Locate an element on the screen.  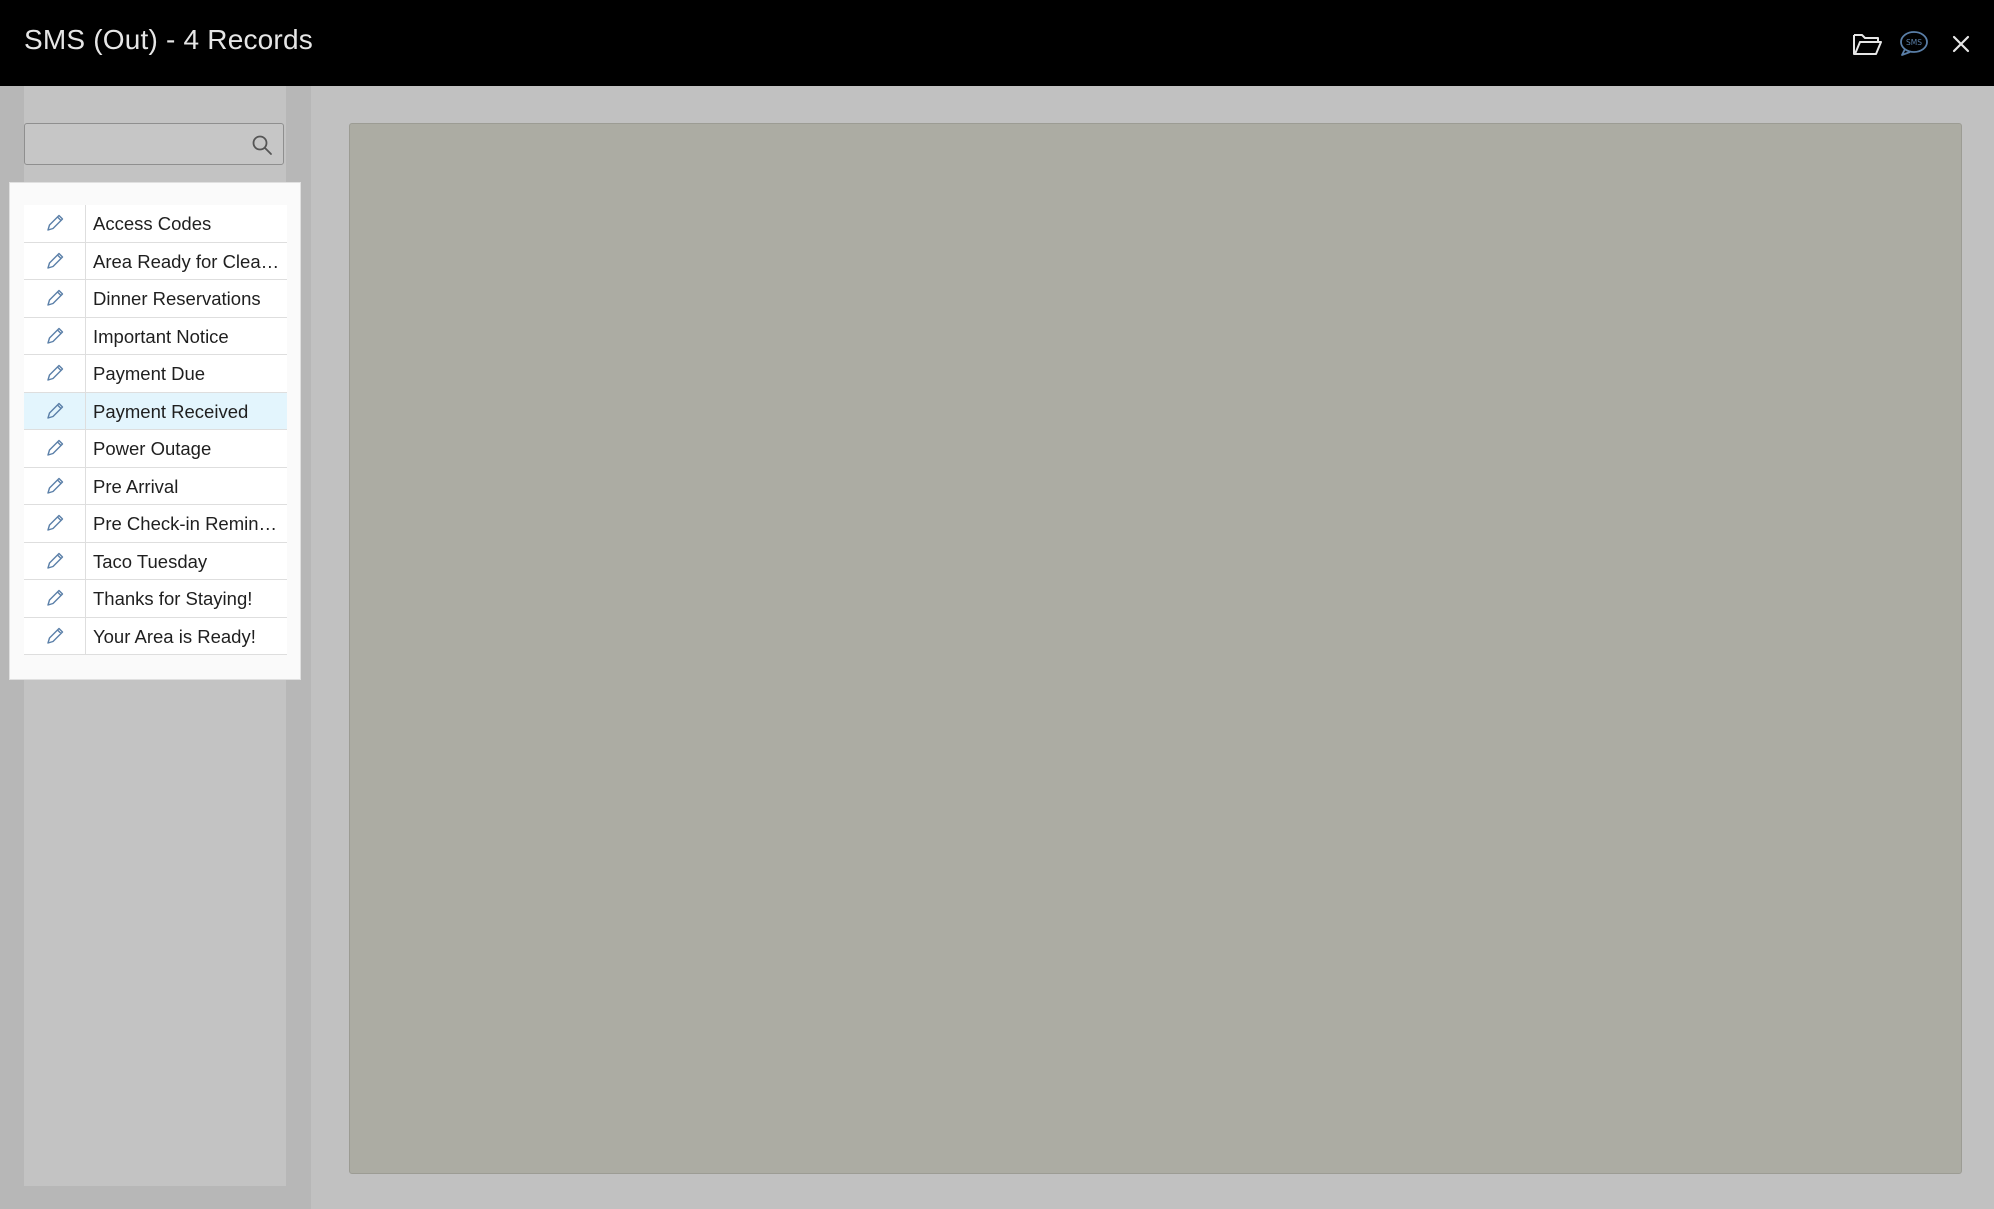
list-item: Dinner Reservations is located at coordinates (155, 299).